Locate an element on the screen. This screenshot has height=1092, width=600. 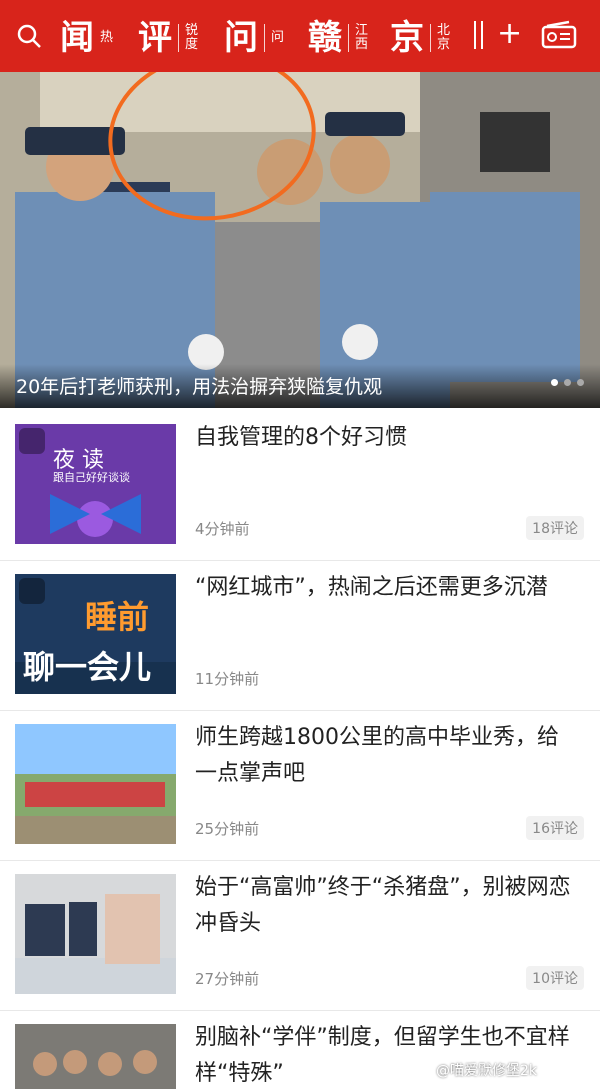
tab-wen-sub: 热 is located at coordinates (107, 37).